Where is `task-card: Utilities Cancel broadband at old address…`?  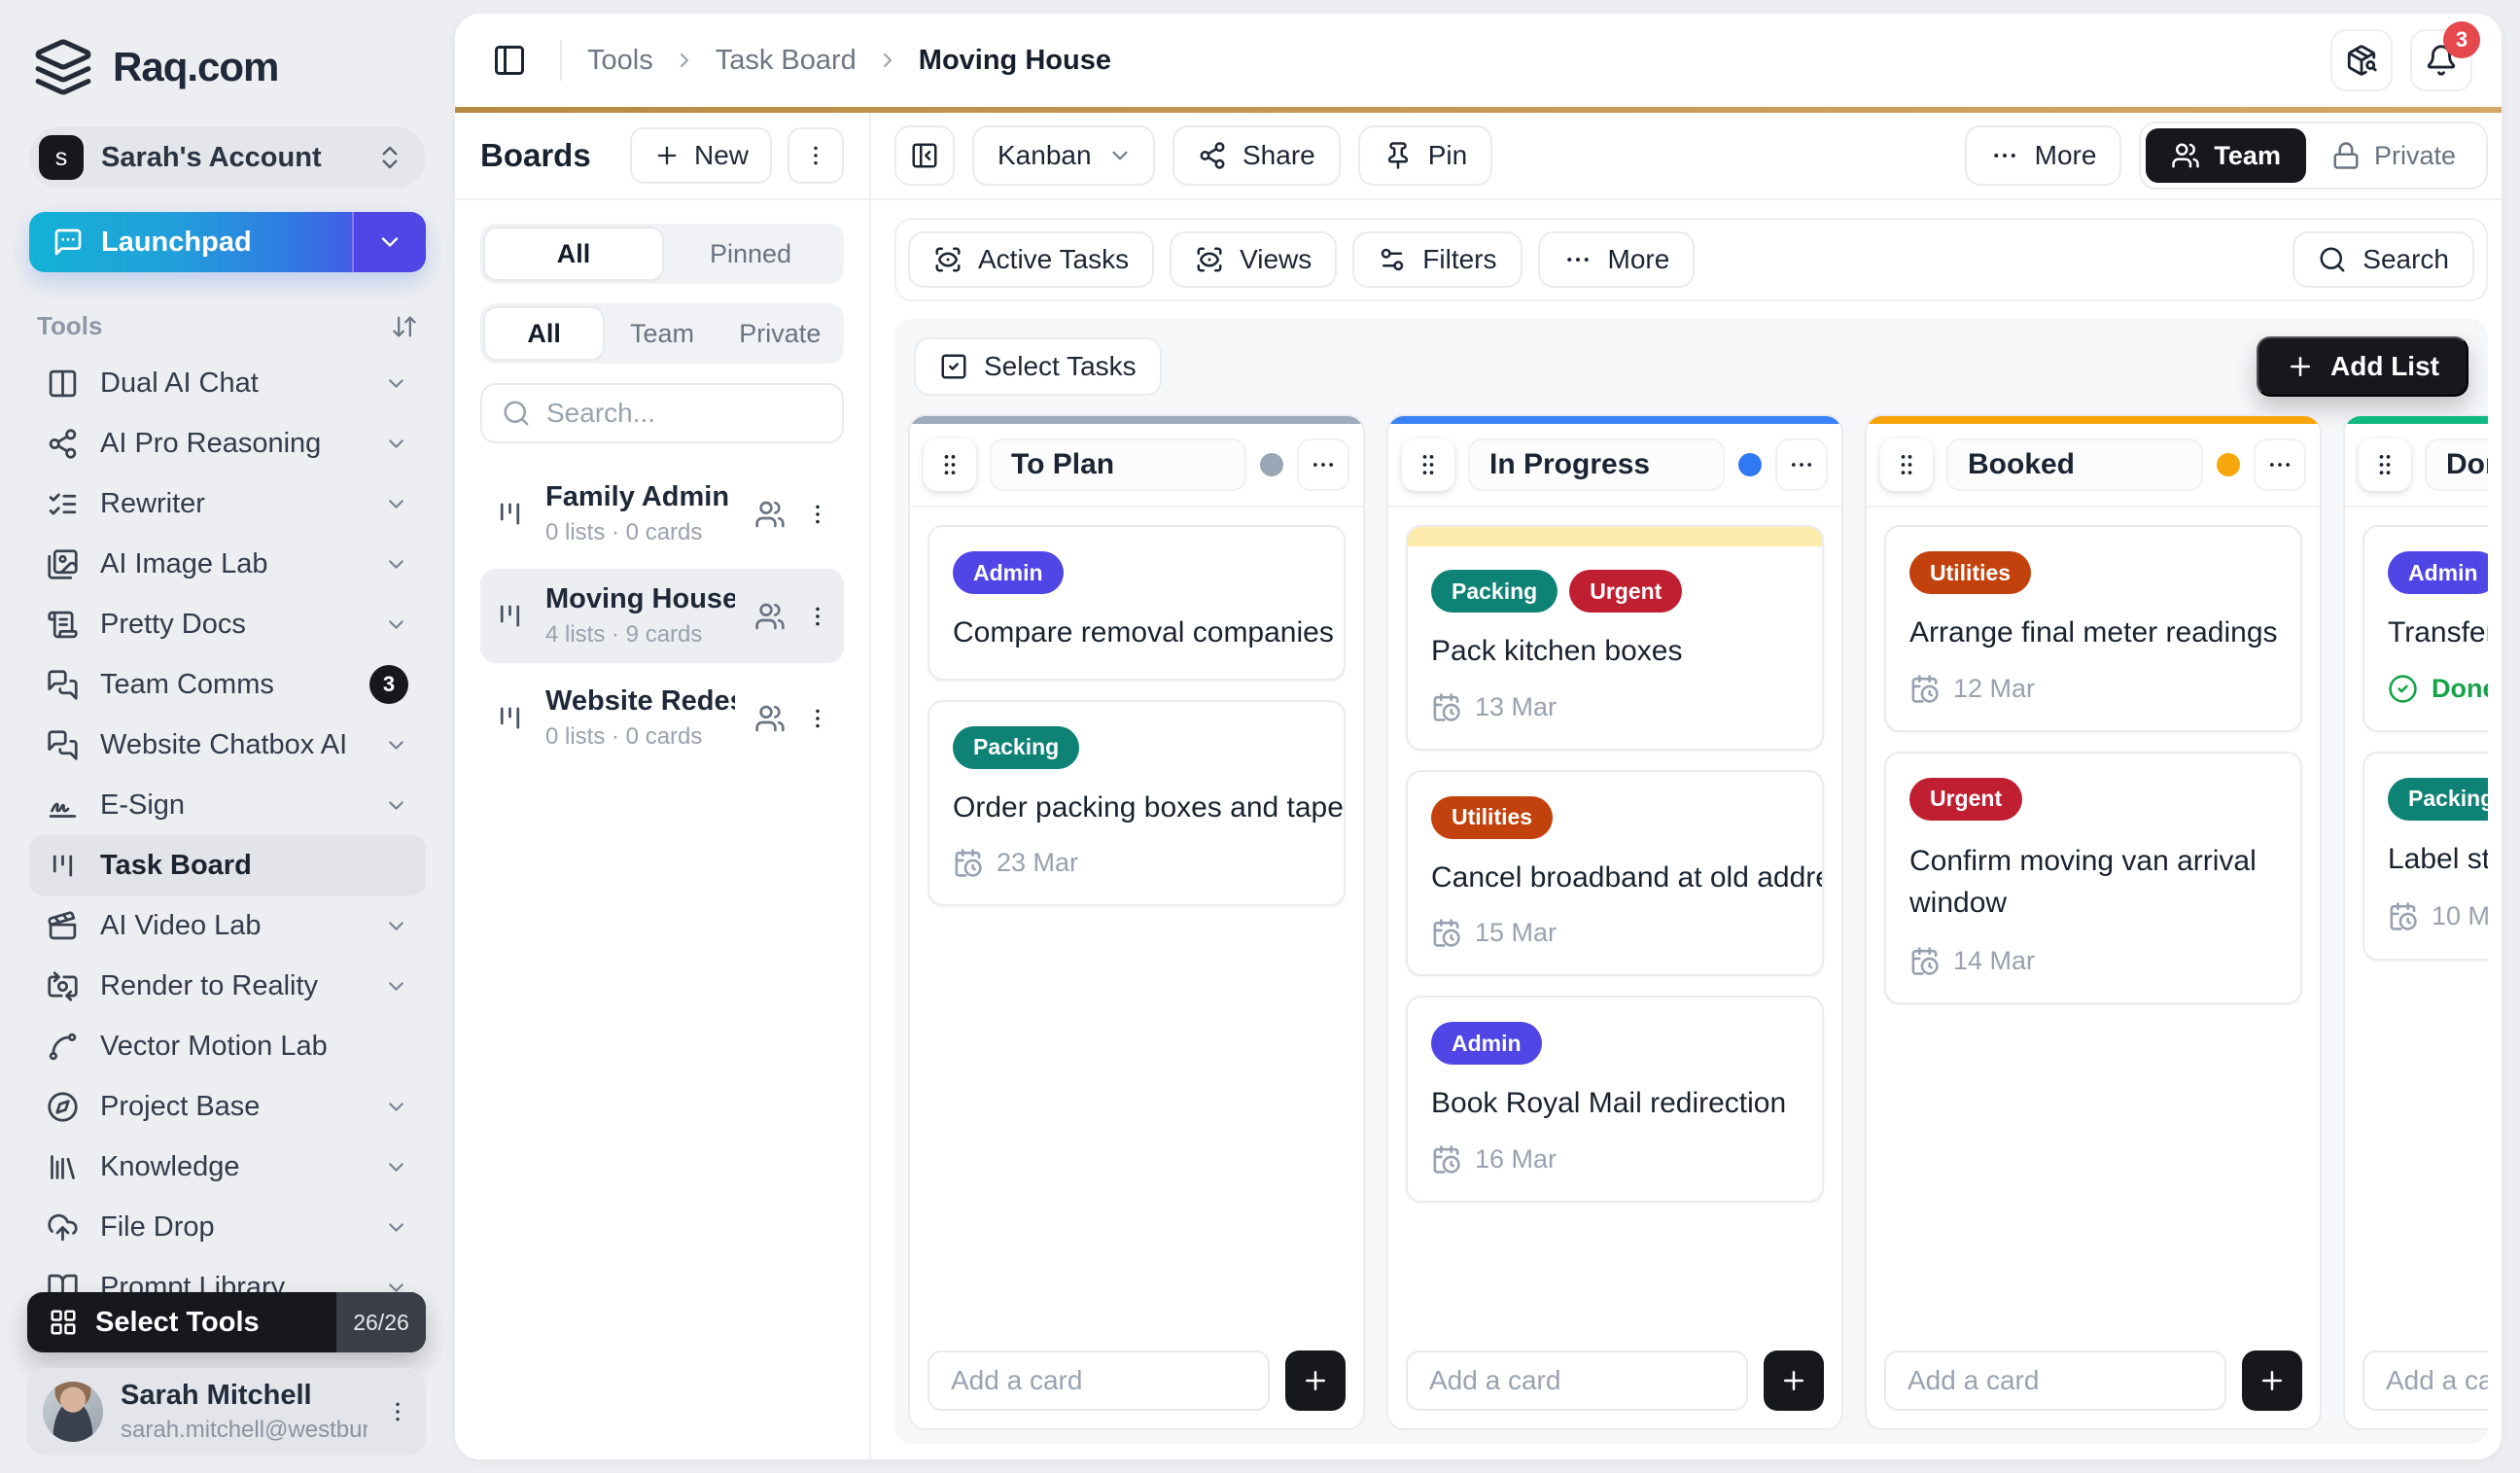
task-card: Utilities Cancel broadband at old address… is located at coordinates (1615, 873).